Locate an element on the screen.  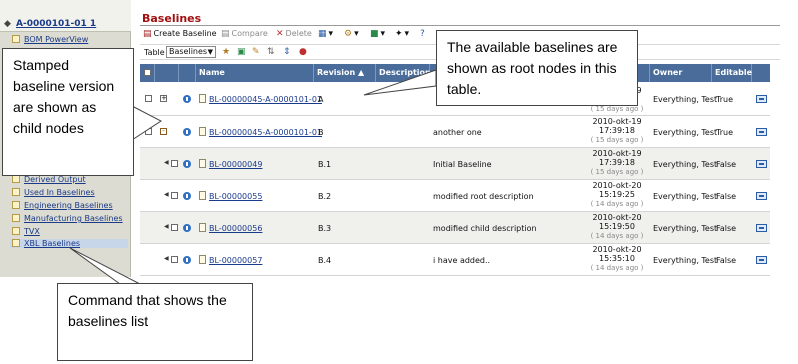
callout-command: Command that shows the baselines list is located at coordinates (155, 322).